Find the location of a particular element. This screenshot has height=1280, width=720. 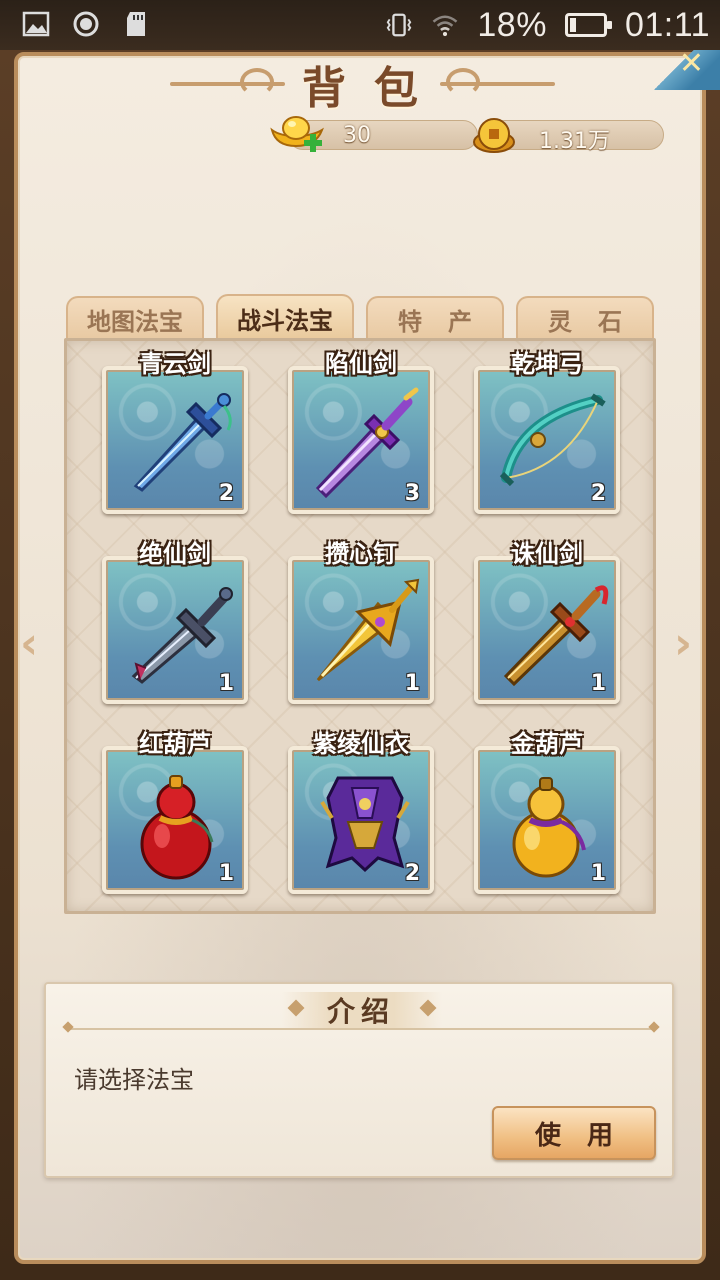

intro-title: 介绍 is located at coordinates (360, 1011).